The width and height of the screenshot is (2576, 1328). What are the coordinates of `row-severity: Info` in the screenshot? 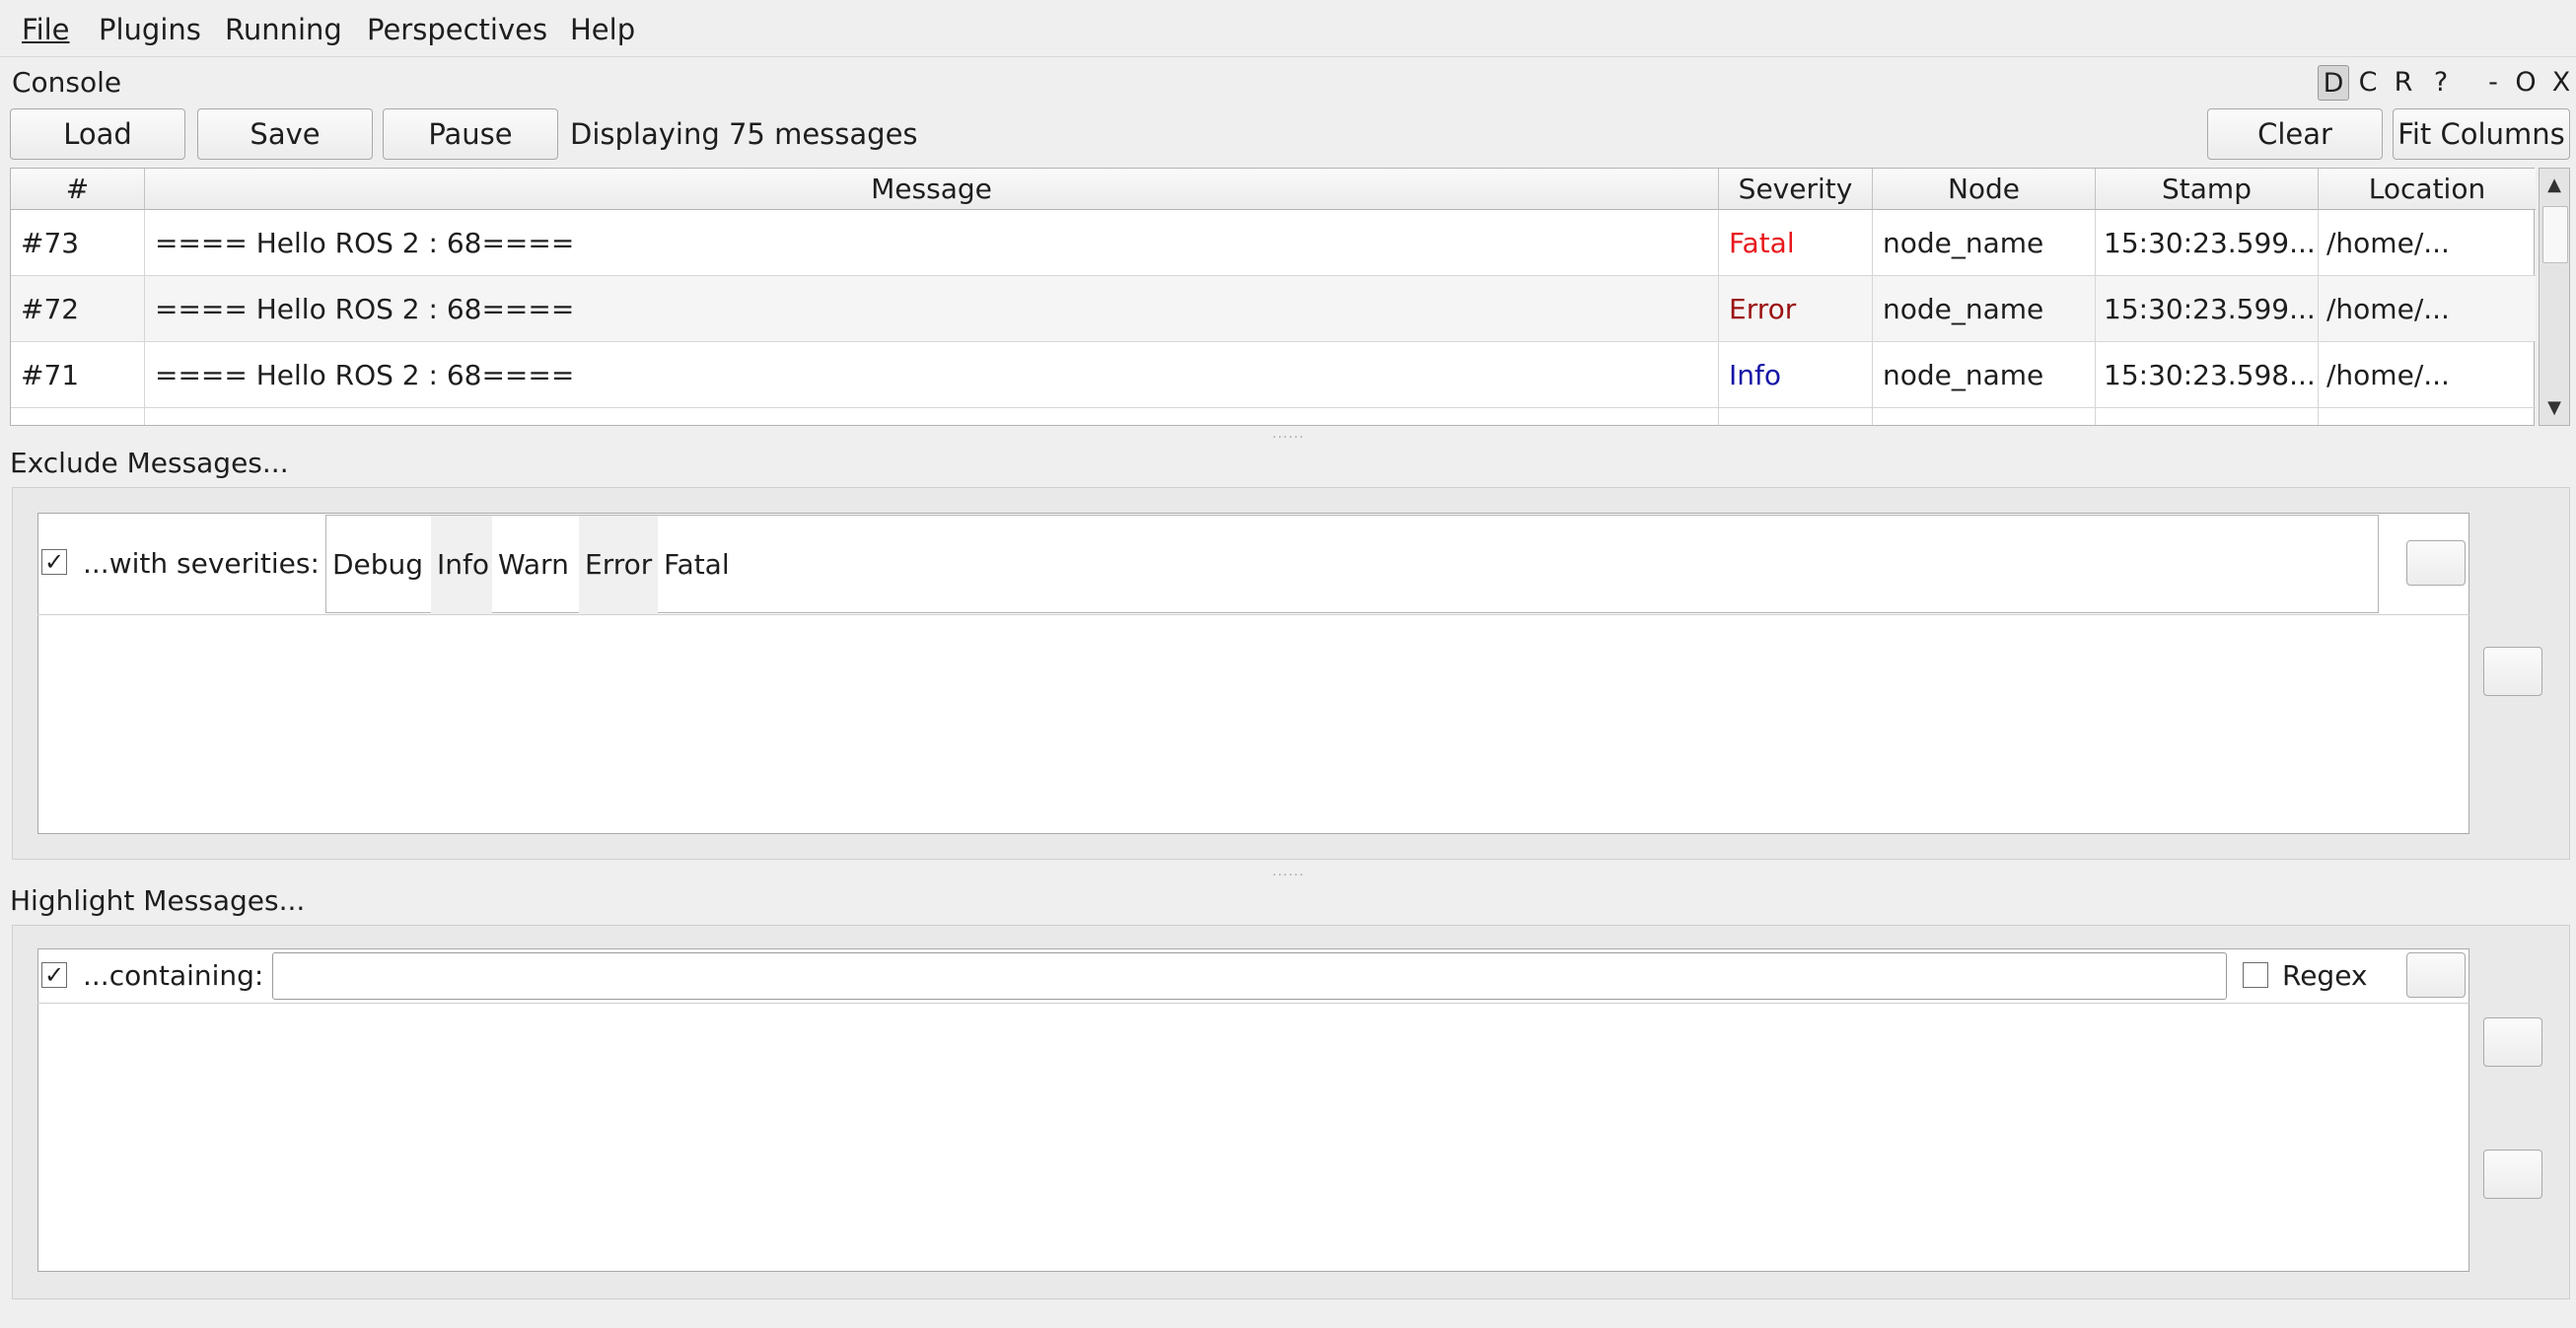 It's located at (1796, 375).